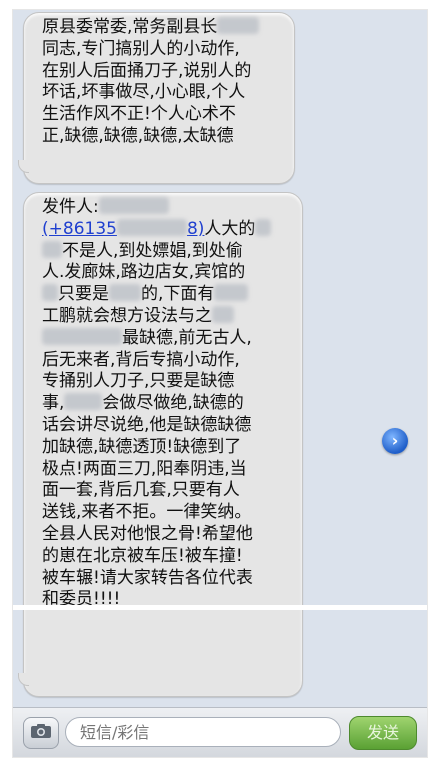 This screenshot has height=769, width=440. I want to click on sender-phone-line: (+86135 8)人大的, so click(167, 229).